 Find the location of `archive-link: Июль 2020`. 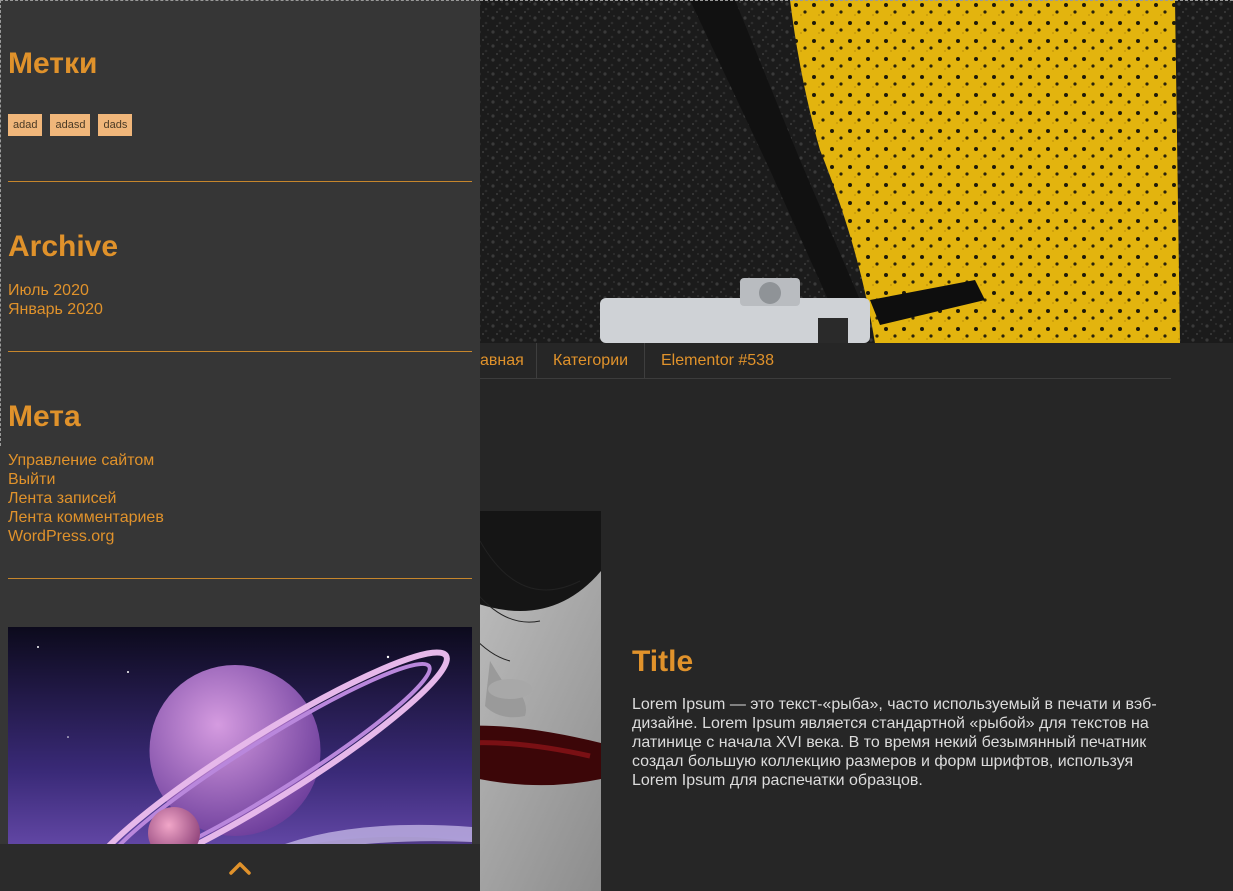

archive-link: Июль 2020 is located at coordinates (48, 290).